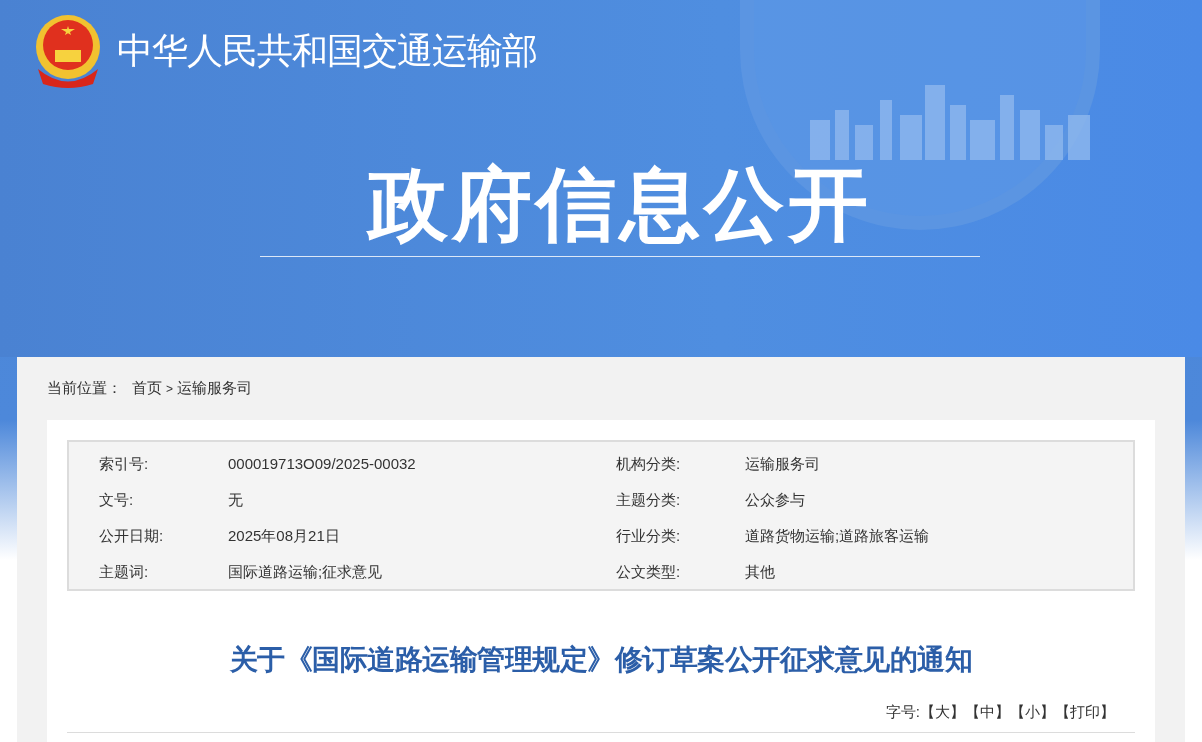 This screenshot has width=1202, height=742. What do you see at coordinates (84, 388) in the screenshot?
I see `breadcrumb-label: 当前位置：` at bounding box center [84, 388].